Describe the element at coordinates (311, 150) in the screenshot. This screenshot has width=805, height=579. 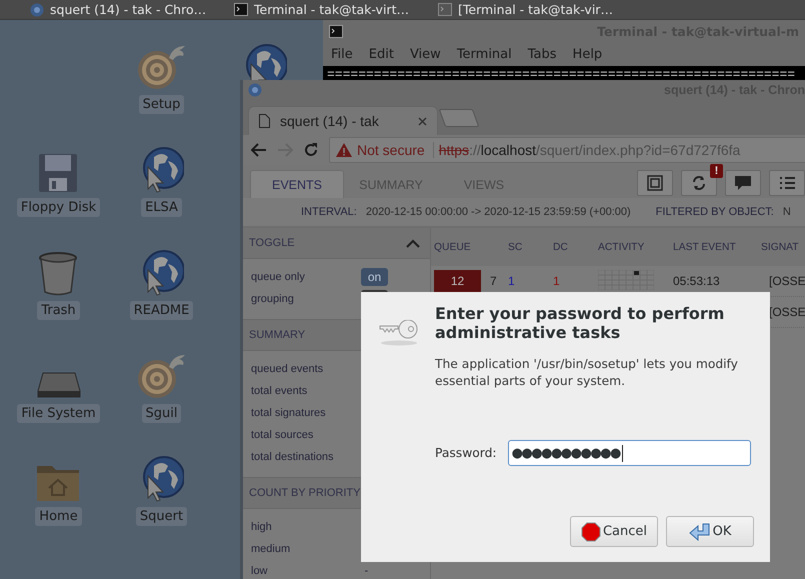
I see `reload-icon` at that location.